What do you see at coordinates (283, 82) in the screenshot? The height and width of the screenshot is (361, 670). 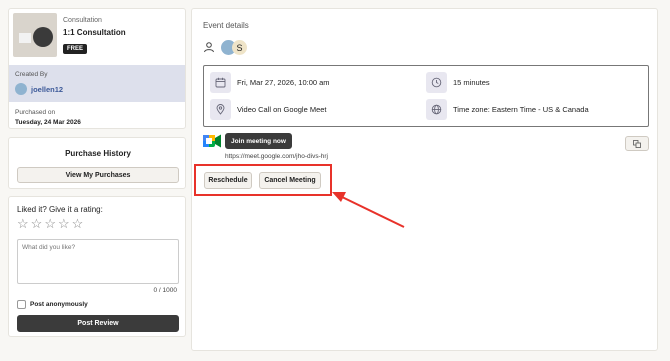 I see `event-datetime: Fri, Mar 27, 2026, 10:00 am` at bounding box center [283, 82].